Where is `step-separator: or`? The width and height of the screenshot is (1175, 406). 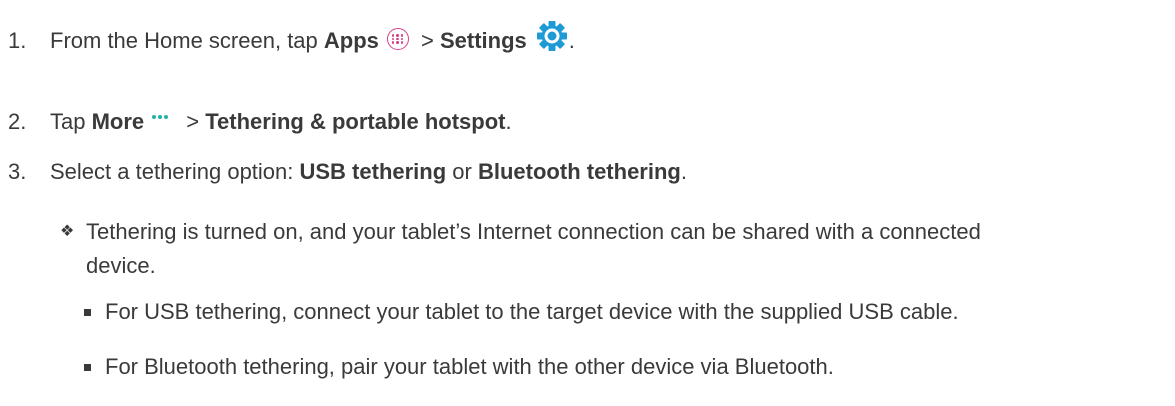 step-separator: or is located at coordinates (462, 171).